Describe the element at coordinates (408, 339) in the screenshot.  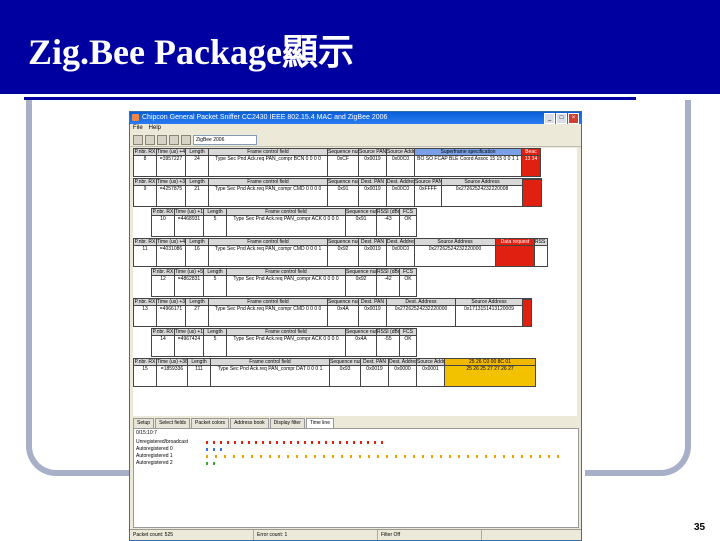
I see `field-value: OK` at that location.